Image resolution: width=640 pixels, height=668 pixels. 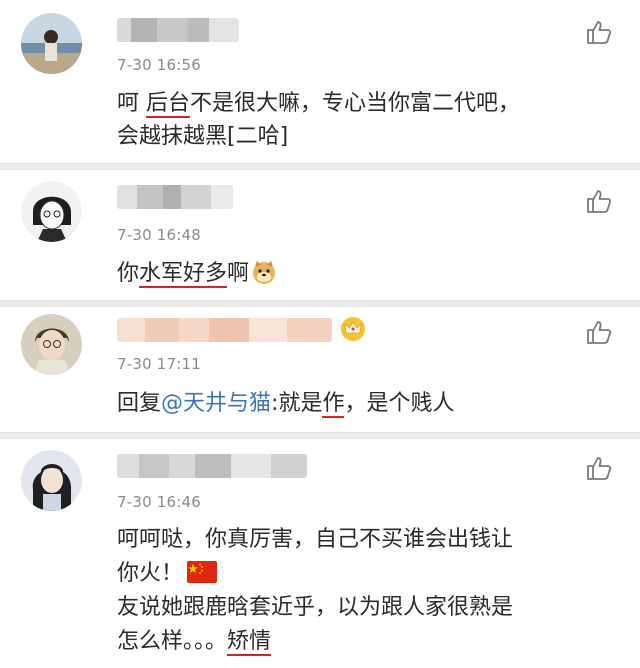 I want to click on comment-text: 你水军好多啊, so click(x=197, y=273).